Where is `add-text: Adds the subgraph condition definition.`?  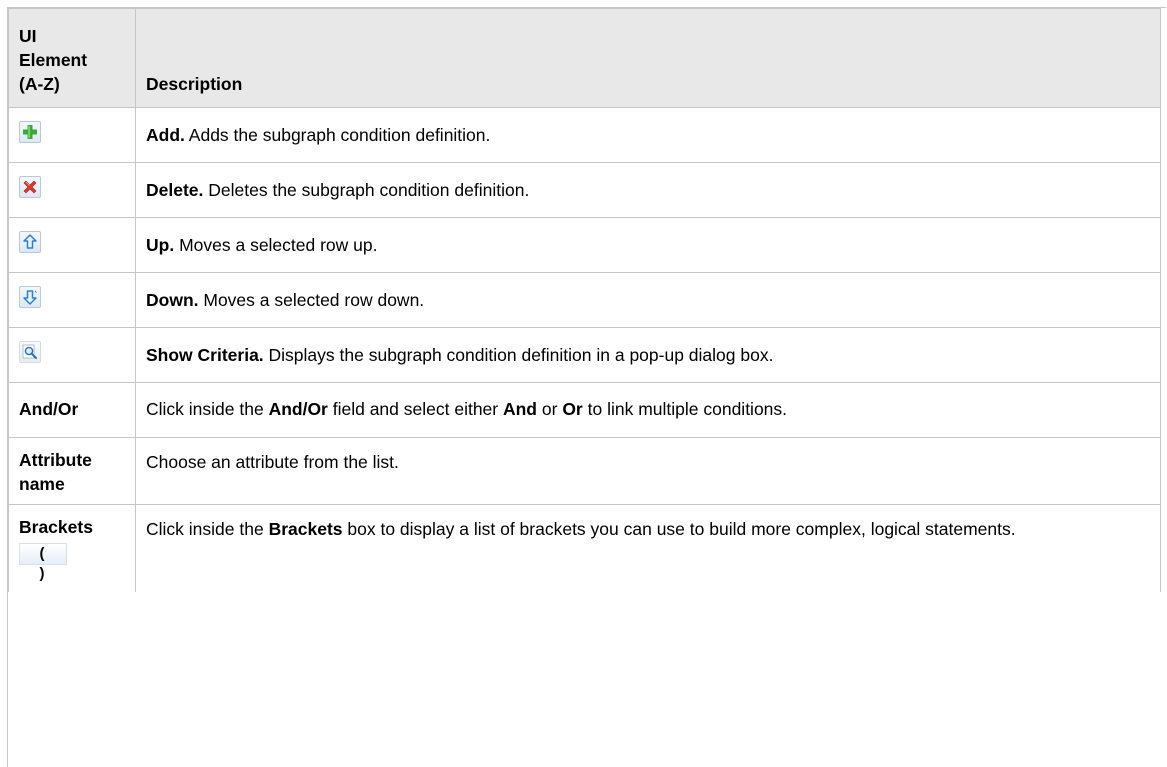
add-text: Adds the subgraph condition definition. is located at coordinates (337, 135).